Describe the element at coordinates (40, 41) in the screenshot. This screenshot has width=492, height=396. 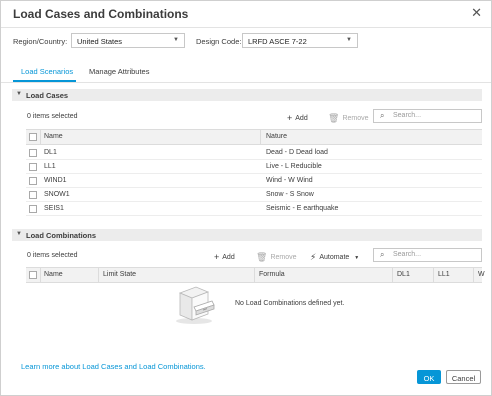
I see `region-label: Region/Country:` at that location.